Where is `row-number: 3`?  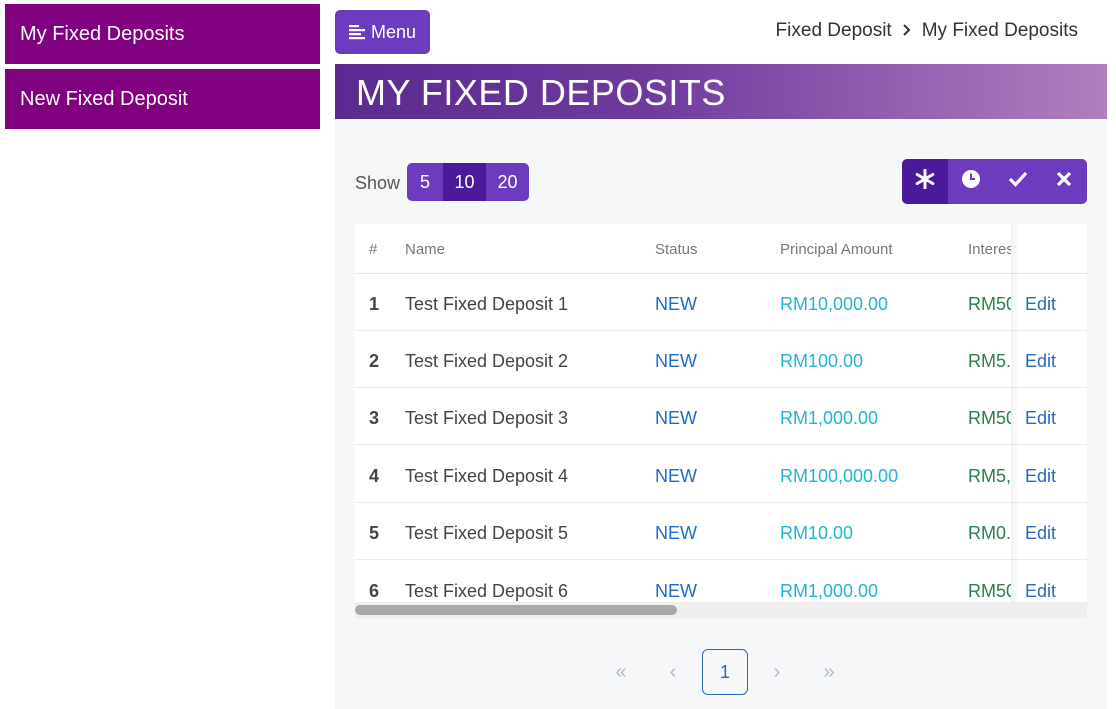 row-number: 3 is located at coordinates (374, 418).